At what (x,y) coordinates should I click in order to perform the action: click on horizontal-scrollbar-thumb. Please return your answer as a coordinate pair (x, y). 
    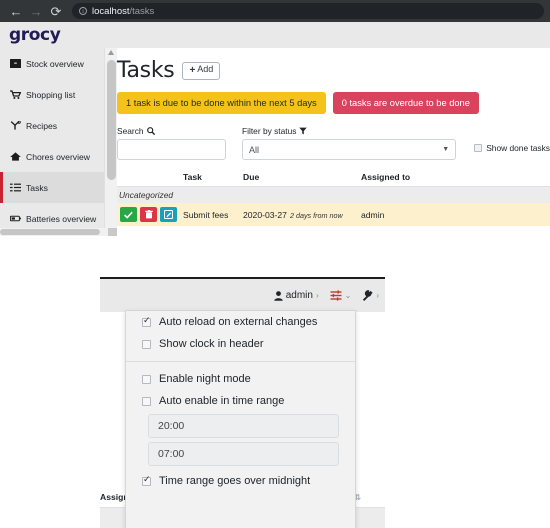
    Looking at the image, I should click on (50, 232).